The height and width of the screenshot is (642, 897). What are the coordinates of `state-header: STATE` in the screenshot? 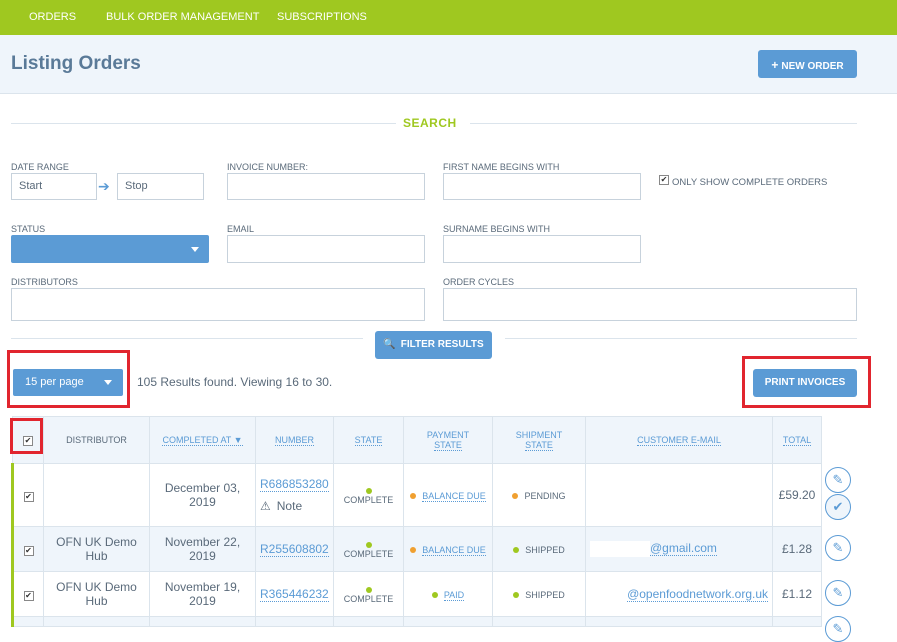 It's located at (368, 440).